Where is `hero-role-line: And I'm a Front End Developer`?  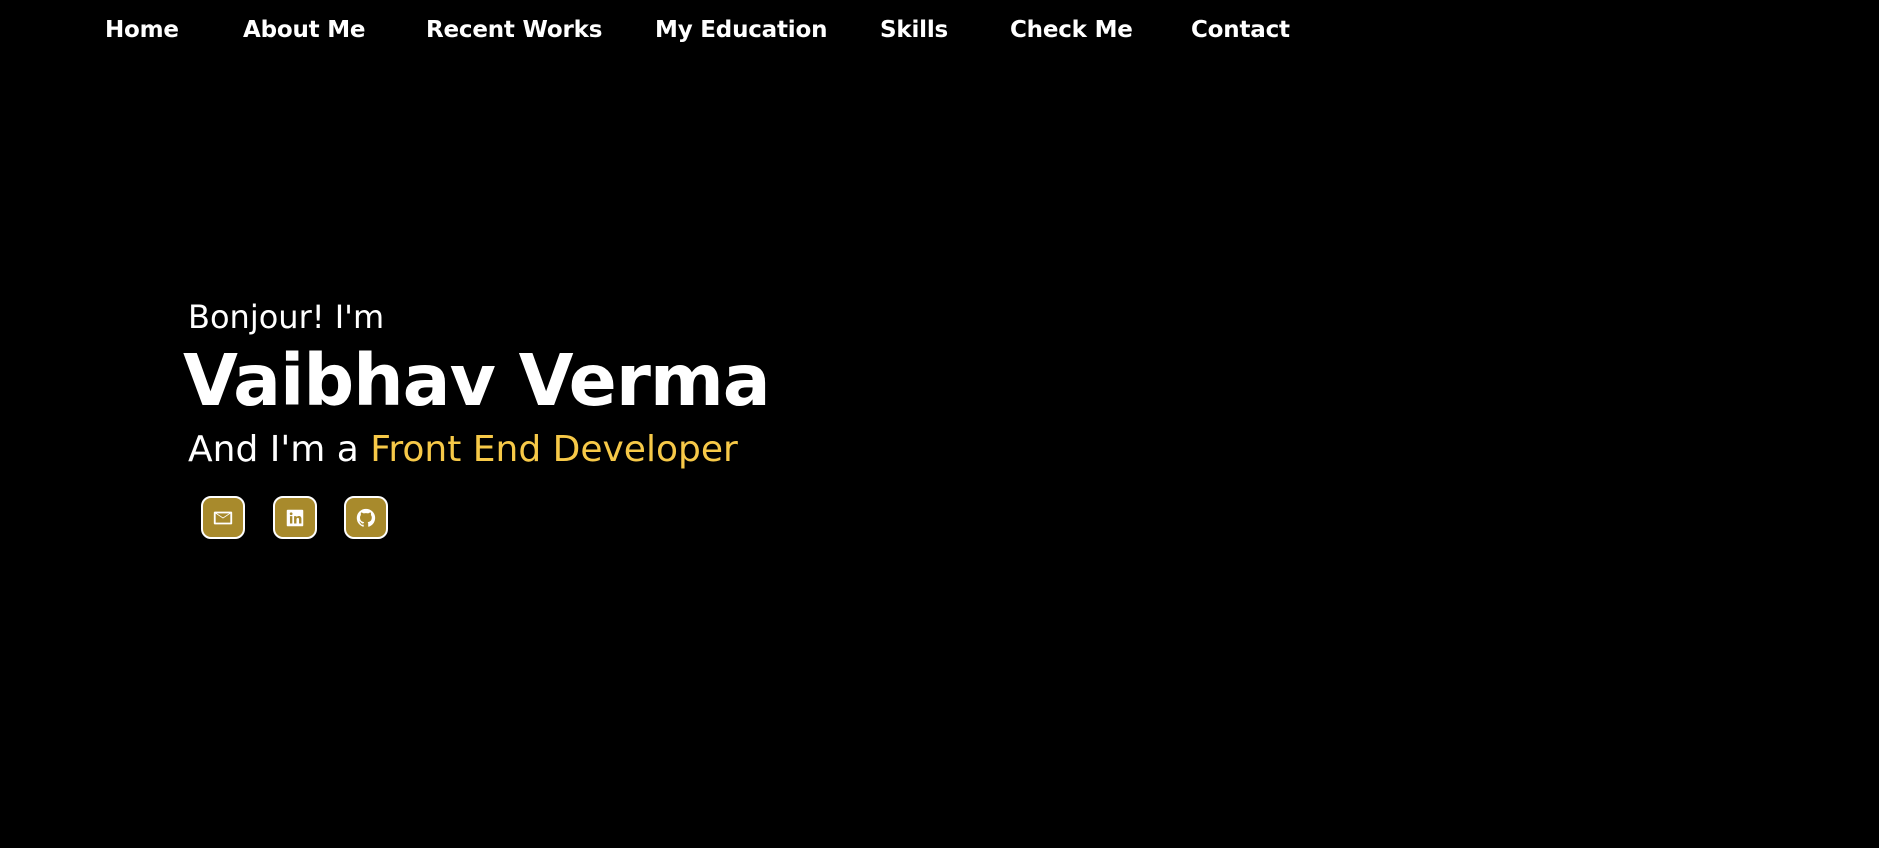 hero-role-line: And I'm a Front End Developer is located at coordinates (463, 450).